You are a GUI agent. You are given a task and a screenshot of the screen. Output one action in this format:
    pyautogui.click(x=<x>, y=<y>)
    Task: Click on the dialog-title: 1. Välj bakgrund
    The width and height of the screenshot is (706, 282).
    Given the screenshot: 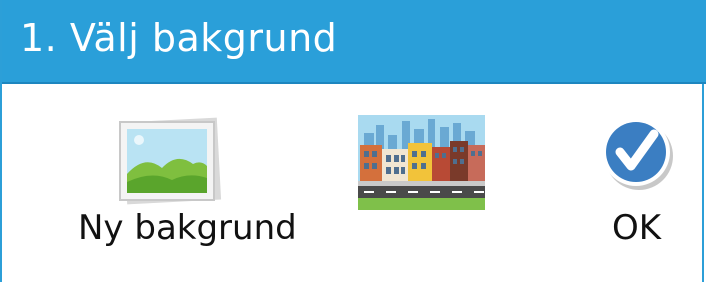 What is the action you would take?
    pyautogui.click(x=179, y=38)
    